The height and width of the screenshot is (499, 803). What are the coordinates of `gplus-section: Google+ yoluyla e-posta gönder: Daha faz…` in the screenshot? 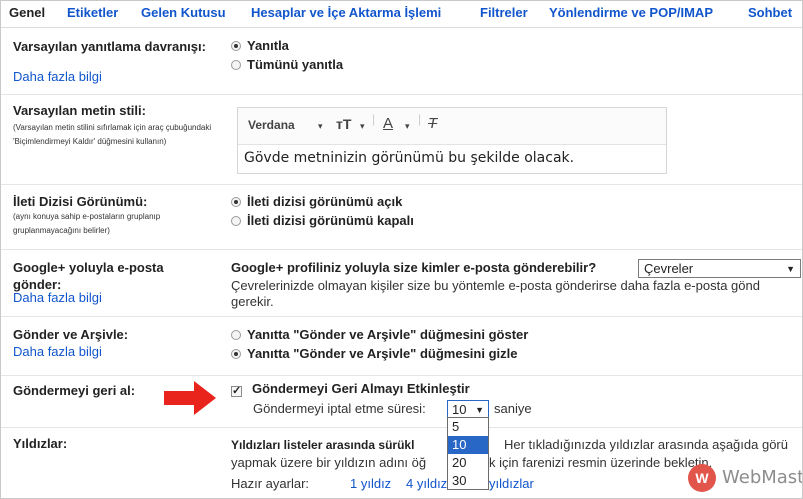 It's located at (401, 283).